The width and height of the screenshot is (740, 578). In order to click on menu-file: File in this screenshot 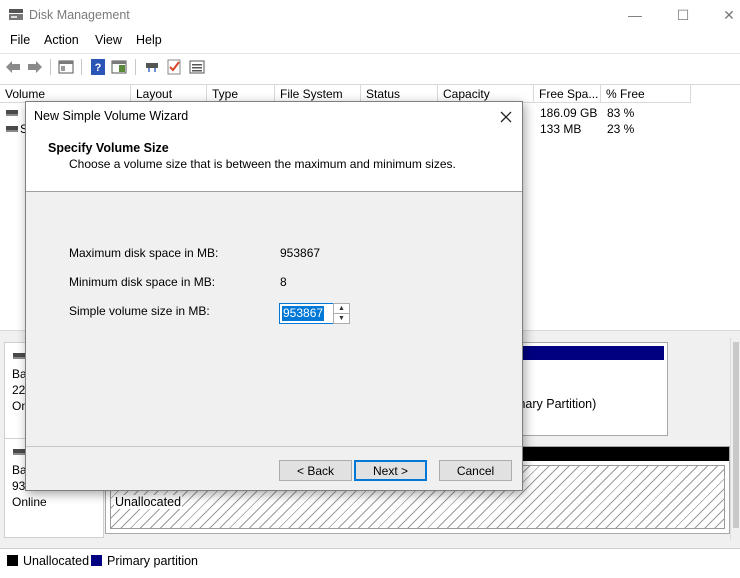, I will do `click(20, 40)`.